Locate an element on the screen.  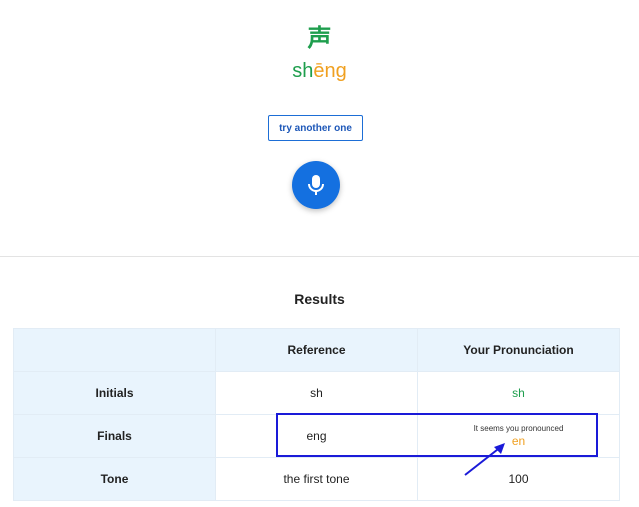
results-title: Results is located at coordinates (319, 299).